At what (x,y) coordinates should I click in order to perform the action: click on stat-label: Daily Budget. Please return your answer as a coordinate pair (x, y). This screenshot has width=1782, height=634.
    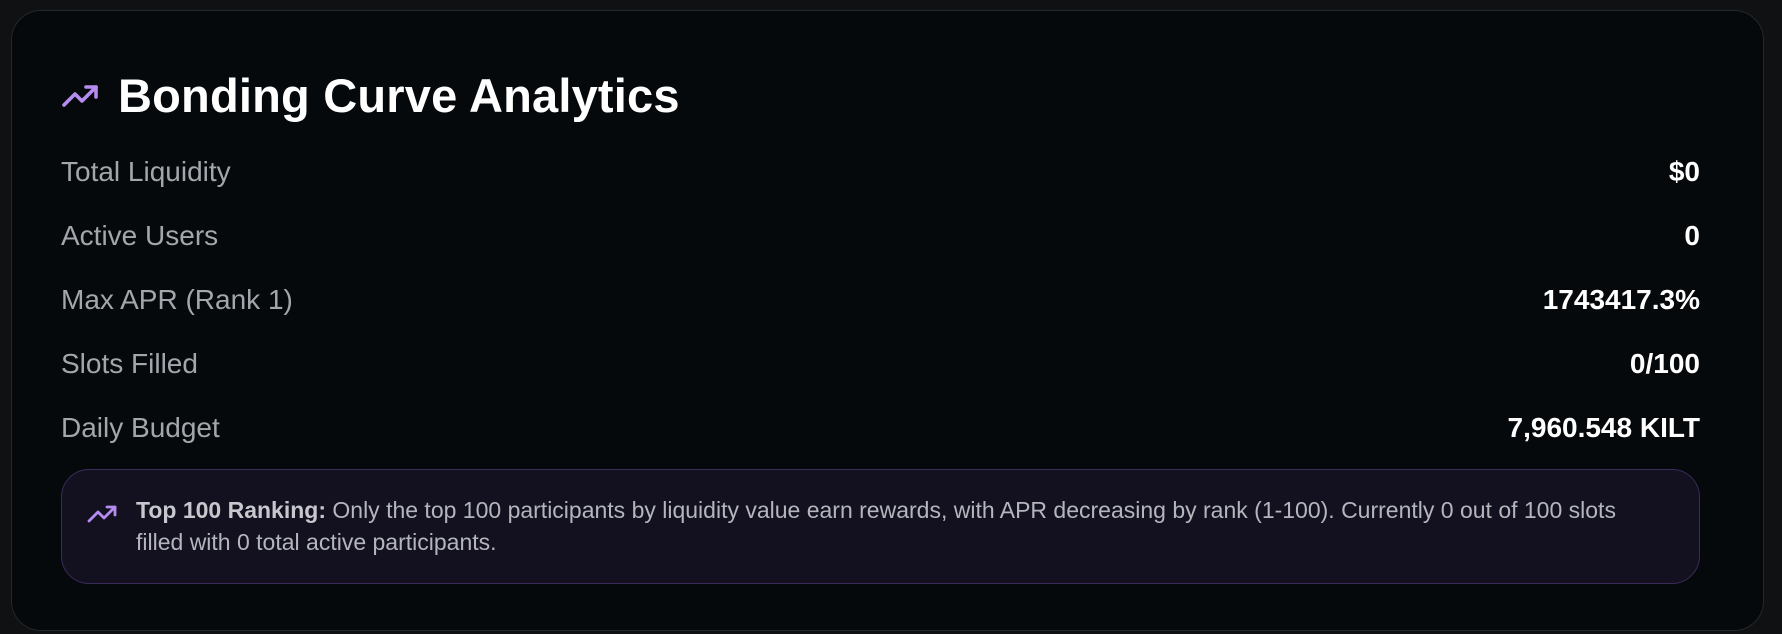
    Looking at the image, I should click on (140, 427).